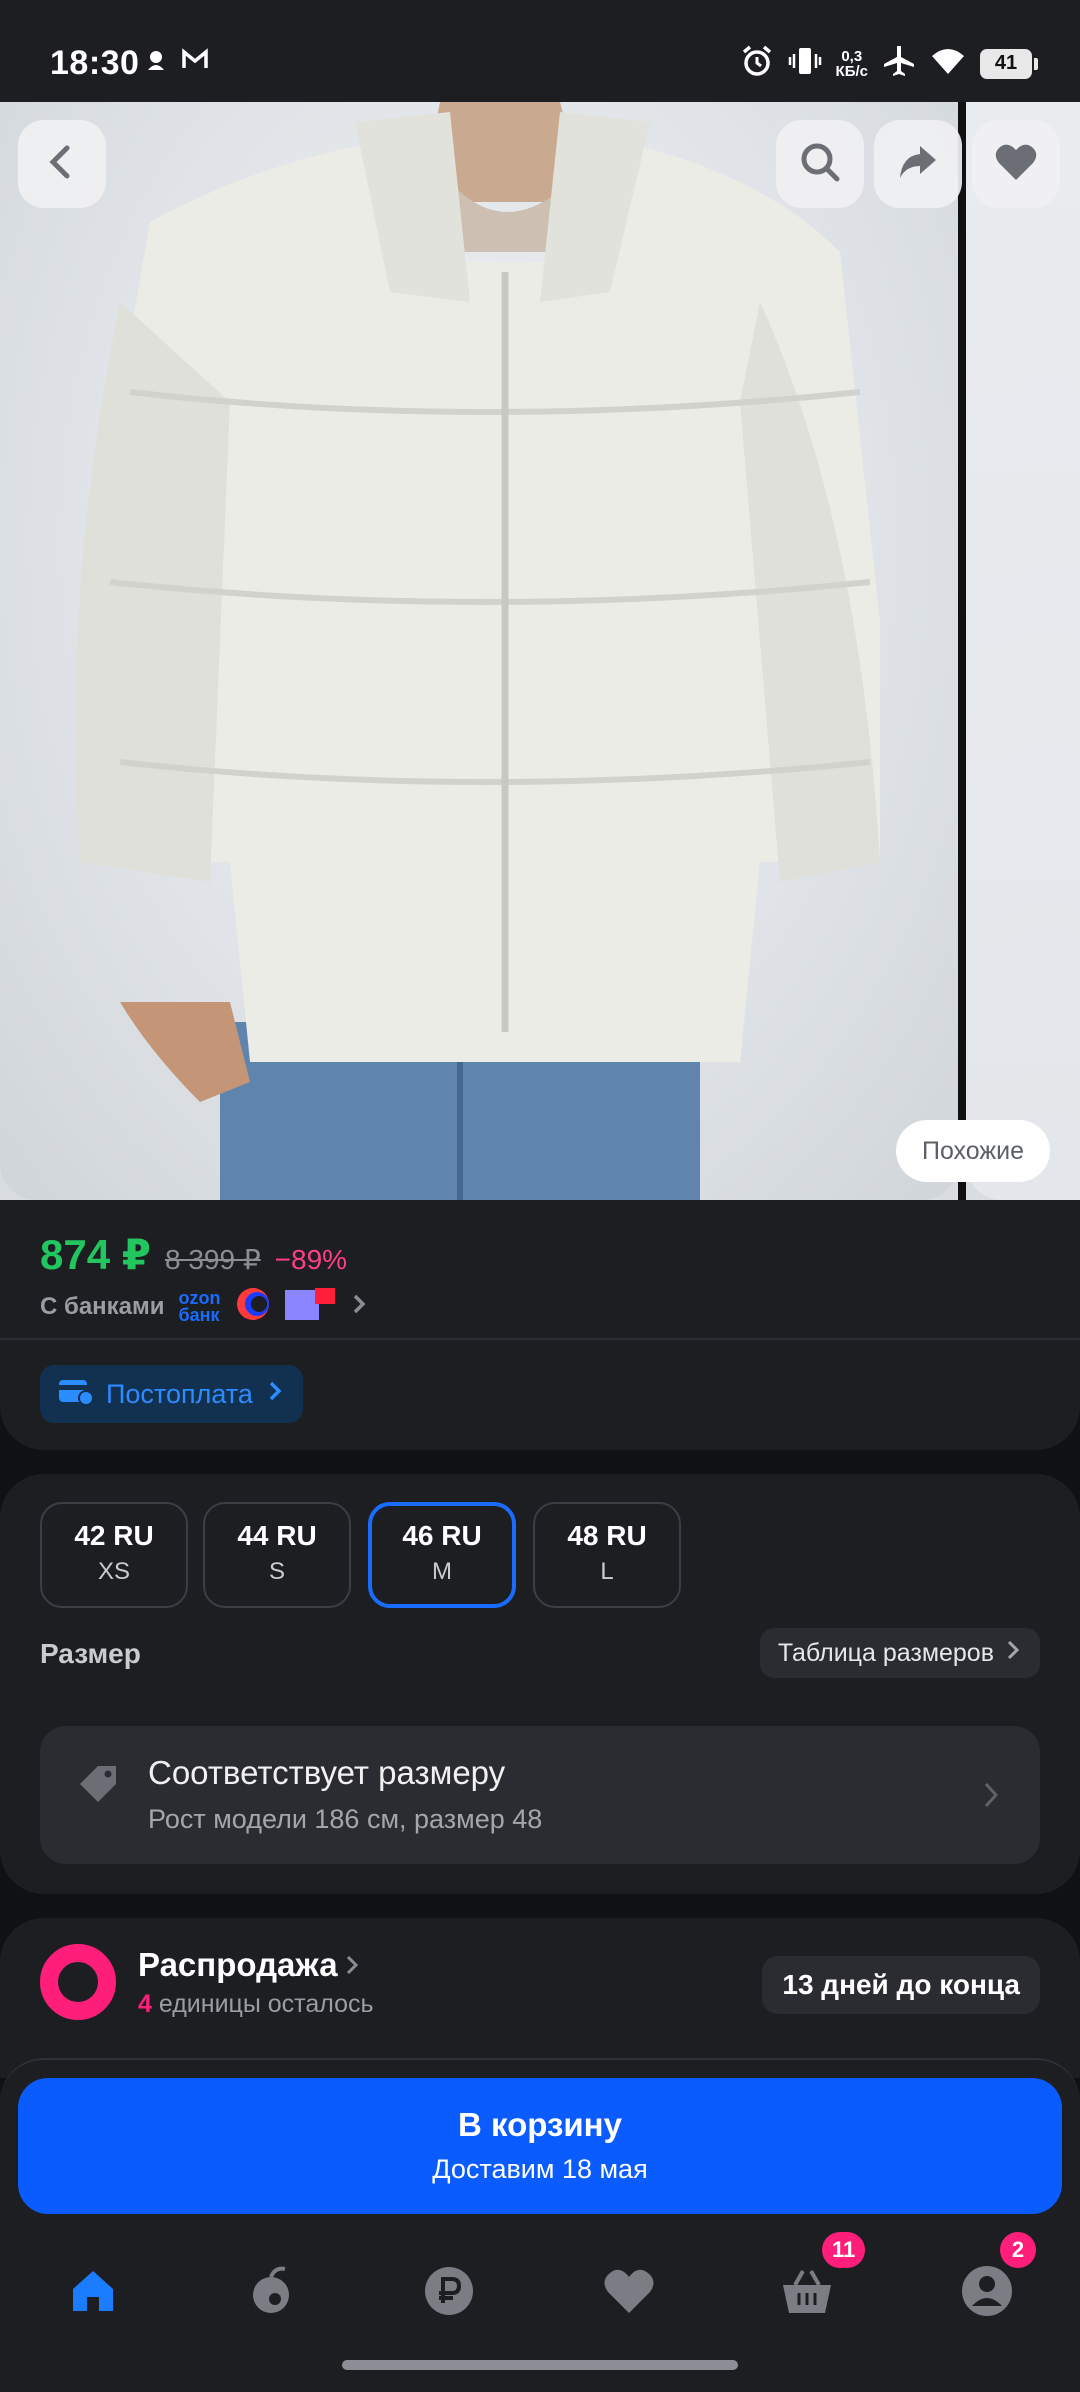 The width and height of the screenshot is (1080, 2392). I want to click on size-option-48: 48 RU L, so click(607, 1555).